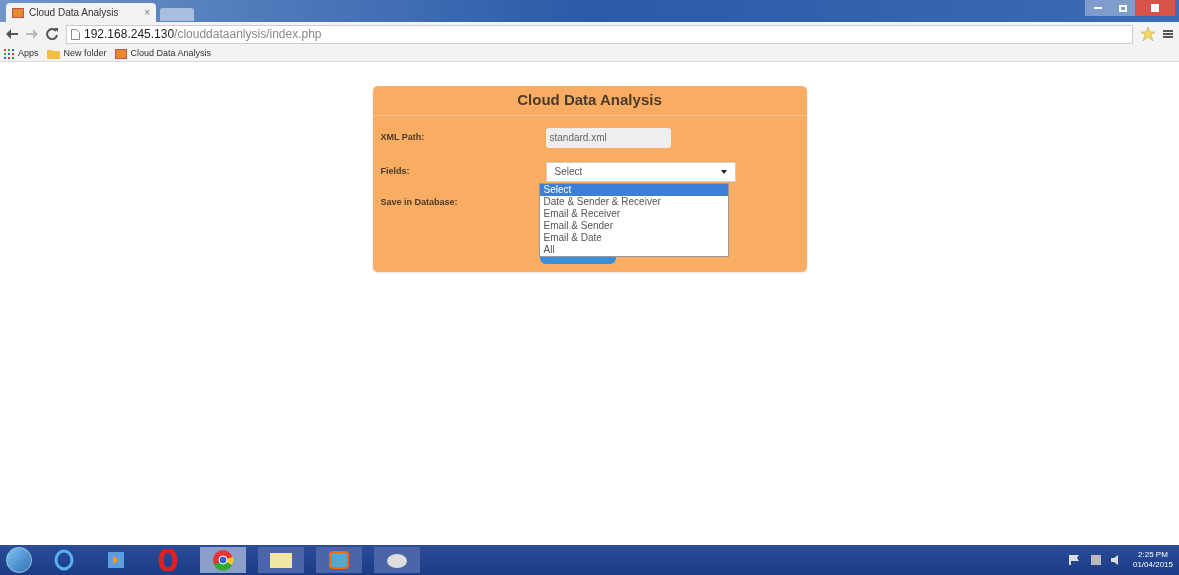 The width and height of the screenshot is (1179, 575). I want to click on bookmark: Cloud Data Analysis, so click(163, 53).